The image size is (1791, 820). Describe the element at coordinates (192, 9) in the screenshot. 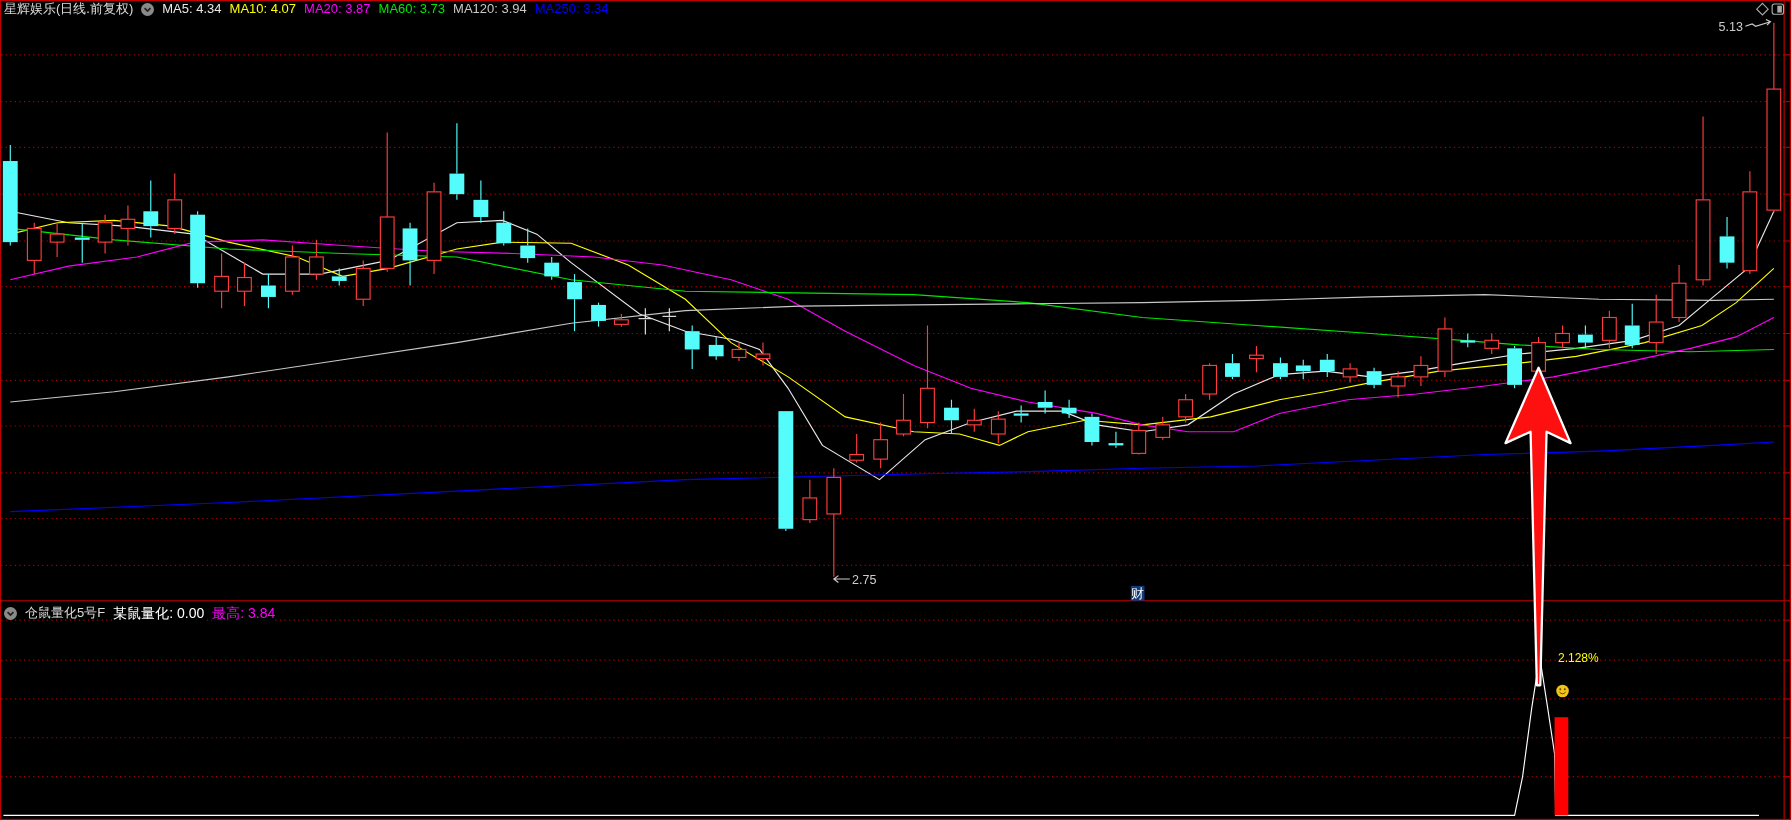

I see `moving-average-label: MA5: 4.34` at that location.